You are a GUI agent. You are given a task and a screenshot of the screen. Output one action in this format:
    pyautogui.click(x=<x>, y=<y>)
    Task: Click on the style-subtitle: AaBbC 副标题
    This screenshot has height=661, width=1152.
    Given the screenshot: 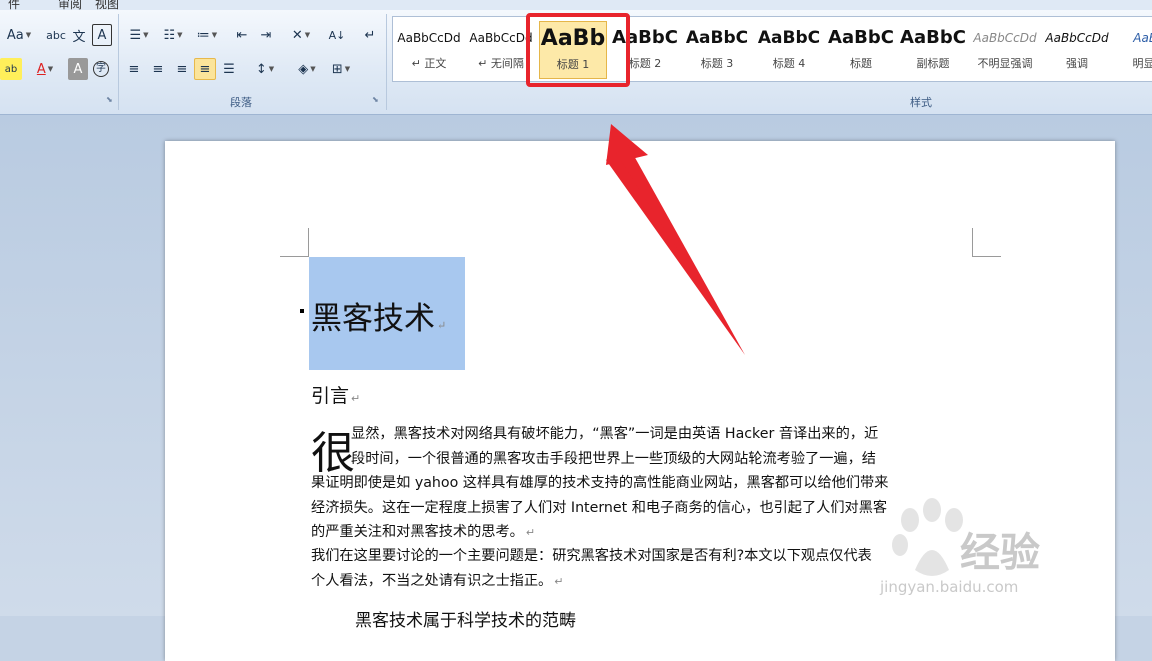 What is the action you would take?
    pyautogui.click(x=933, y=50)
    